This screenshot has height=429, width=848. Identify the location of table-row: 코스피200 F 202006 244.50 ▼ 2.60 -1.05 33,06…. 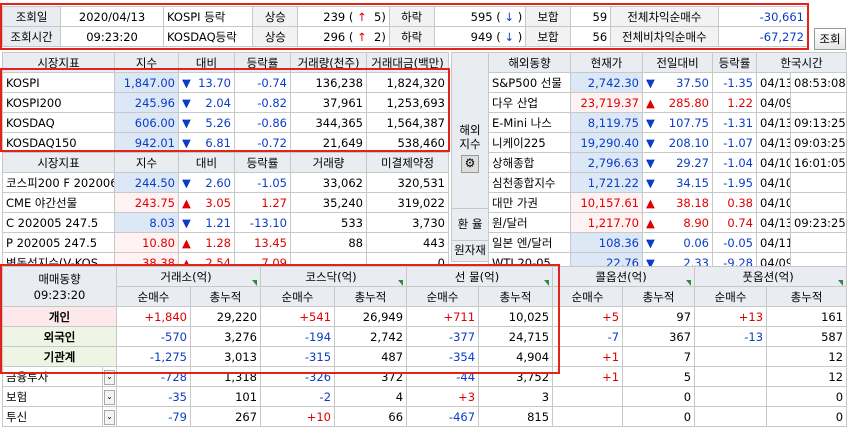
(225, 182).